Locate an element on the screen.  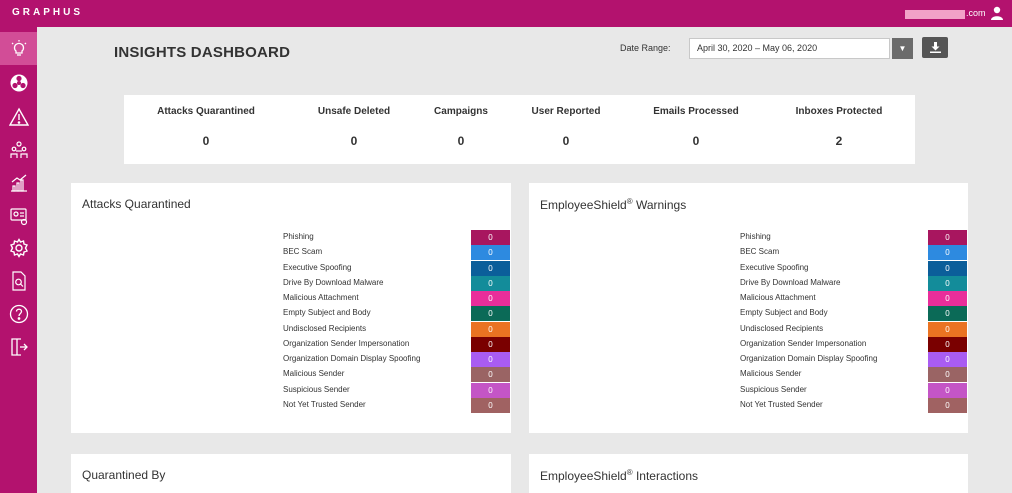
sidebar-item-settings is located at coordinates (18, 247).